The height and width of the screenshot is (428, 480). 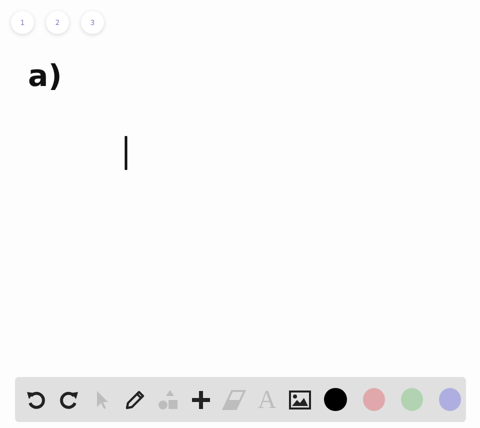 What do you see at coordinates (168, 400) in the screenshot?
I see `shapes-icon` at bounding box center [168, 400].